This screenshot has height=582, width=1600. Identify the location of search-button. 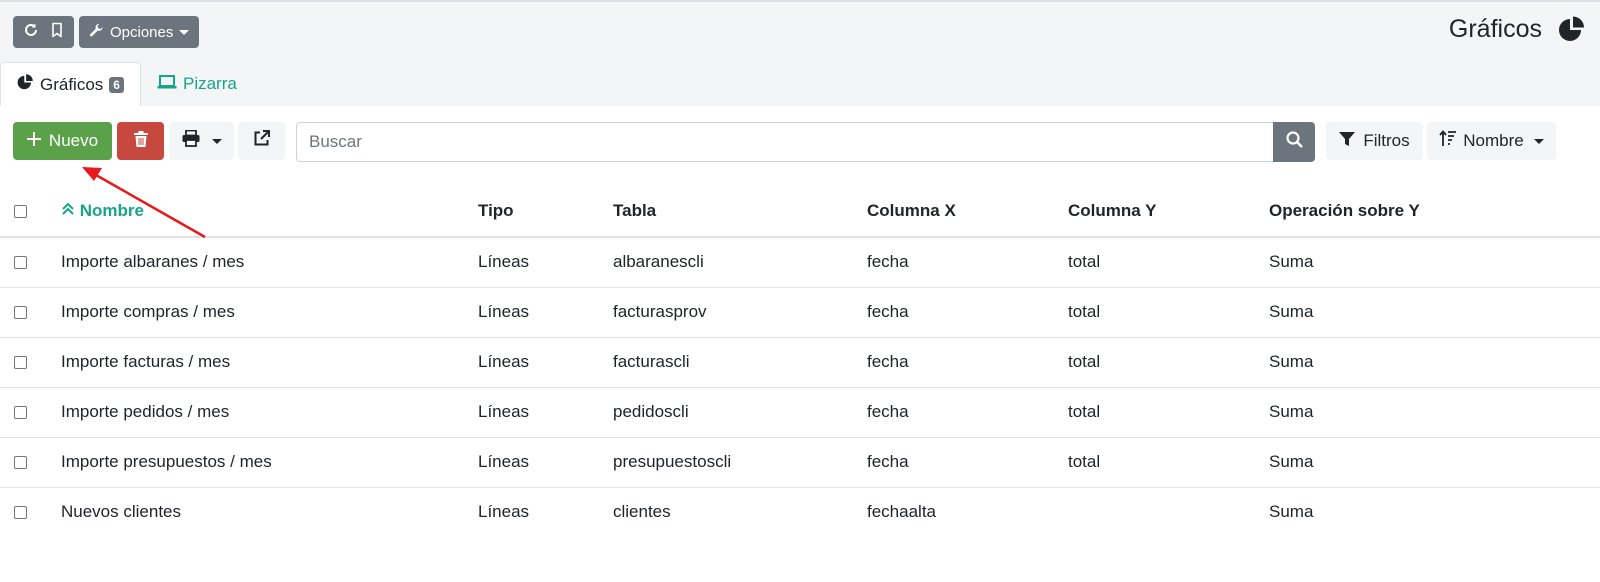
(1294, 142).